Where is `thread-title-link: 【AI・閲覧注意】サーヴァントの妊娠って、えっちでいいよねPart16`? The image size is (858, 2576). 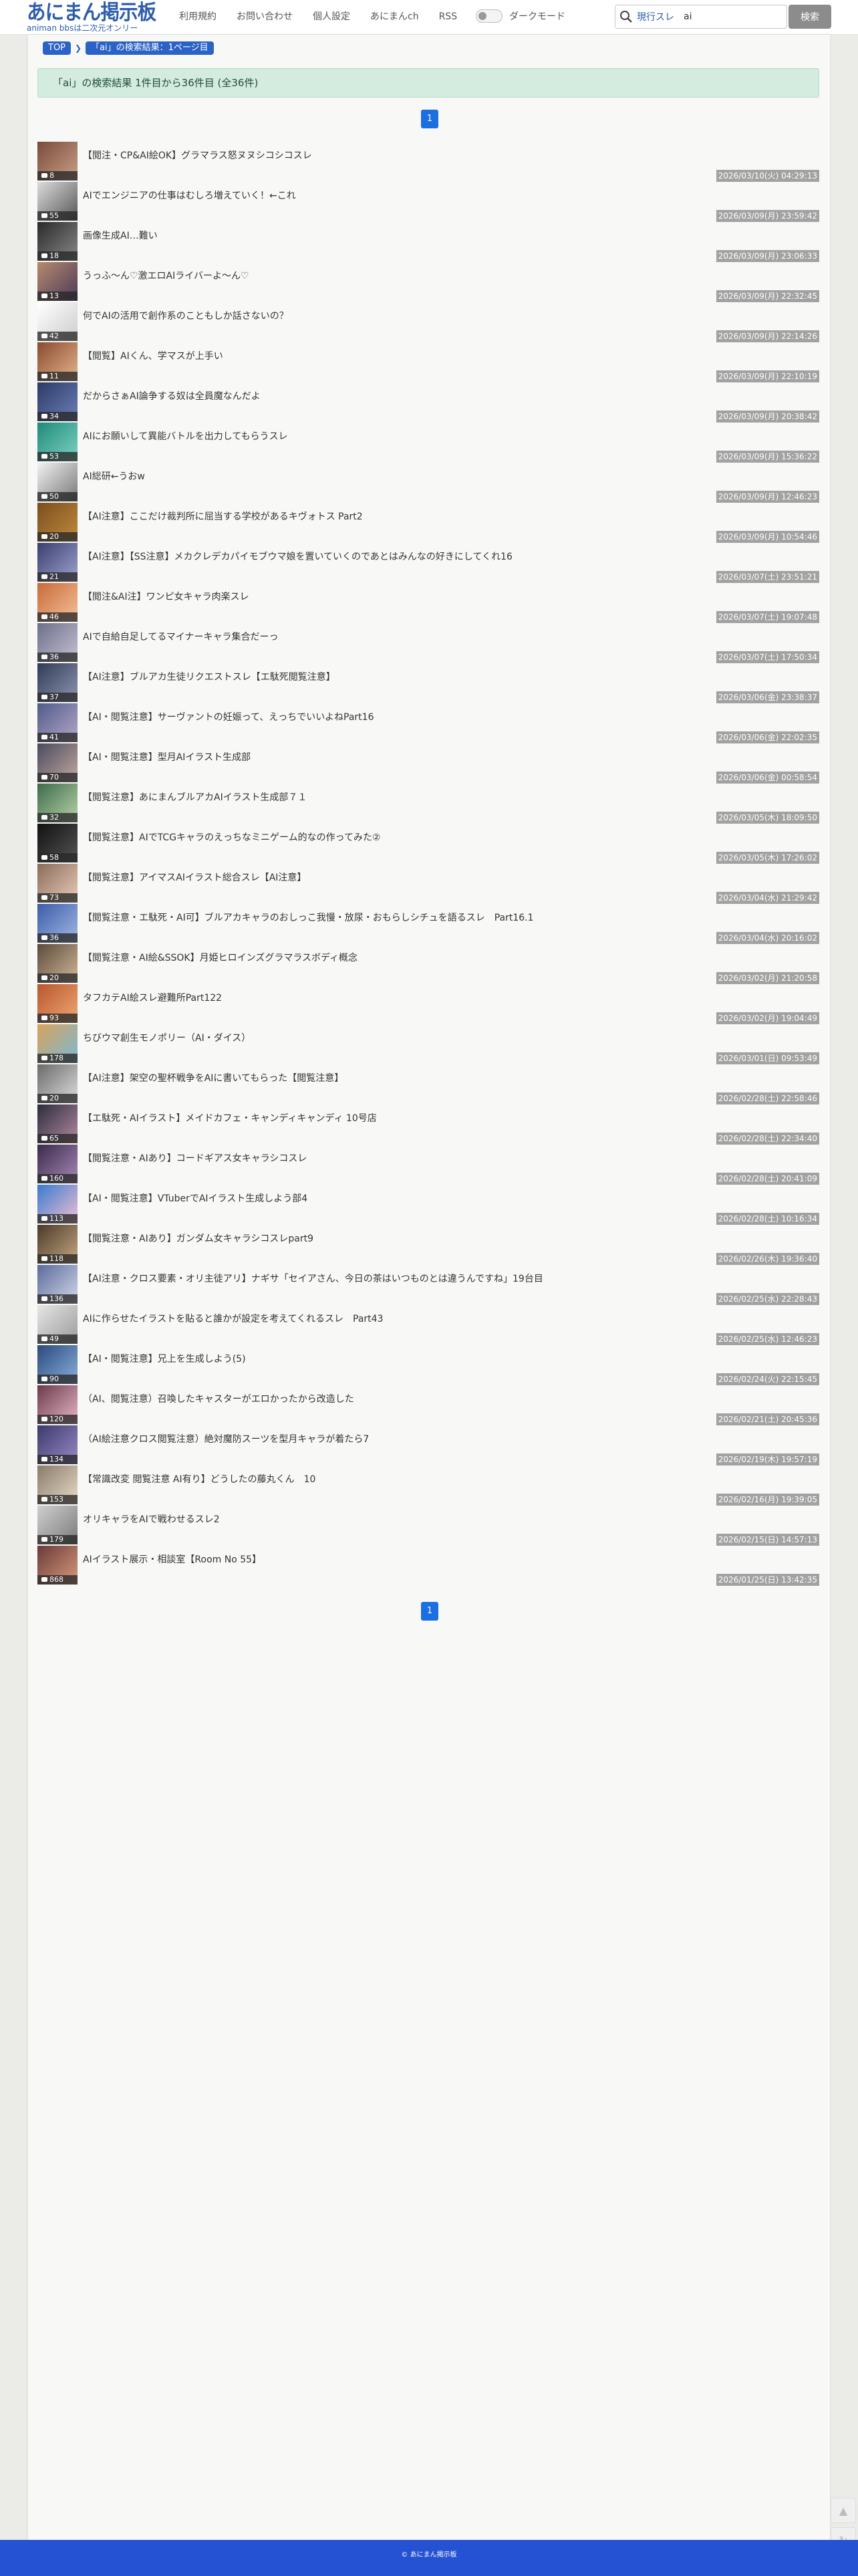 thread-title-link: 【AI・閲覧注意】サーヴァントの妊娠って、えっちでいいよねPart16 is located at coordinates (228, 716).